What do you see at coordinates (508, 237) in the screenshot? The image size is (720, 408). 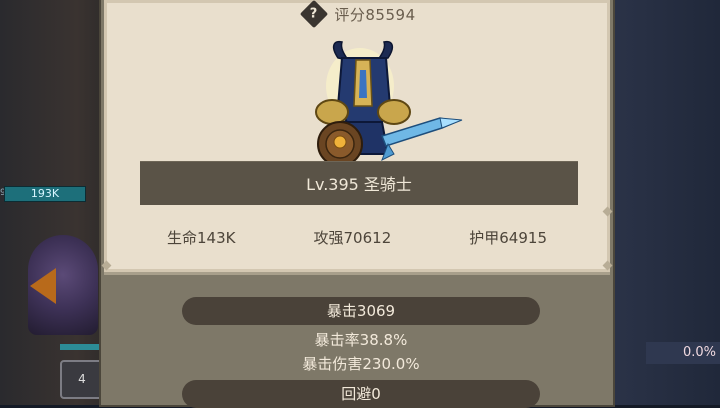 I see `stat-armor: 护甲64915` at bounding box center [508, 237].